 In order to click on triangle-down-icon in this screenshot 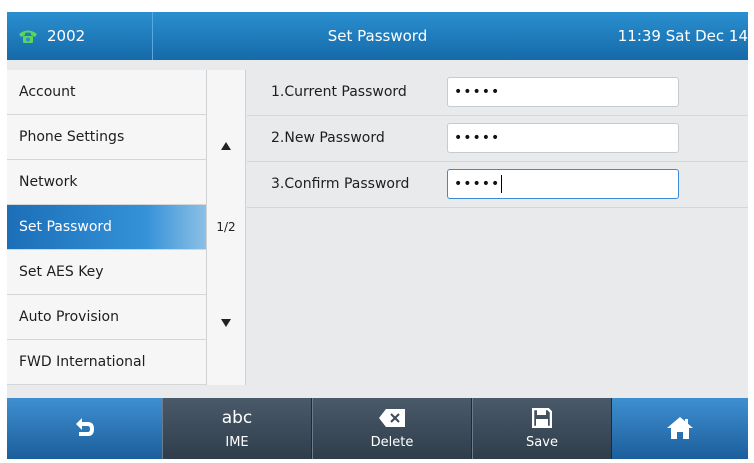, I will do `click(226, 323)`.